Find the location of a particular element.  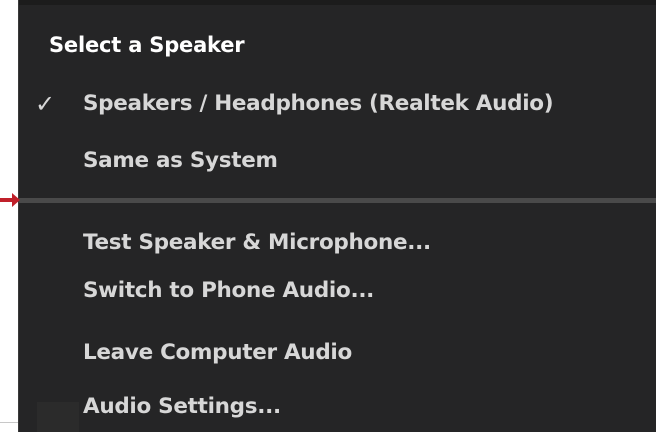

menu-top-edge is located at coordinates (337, 2).